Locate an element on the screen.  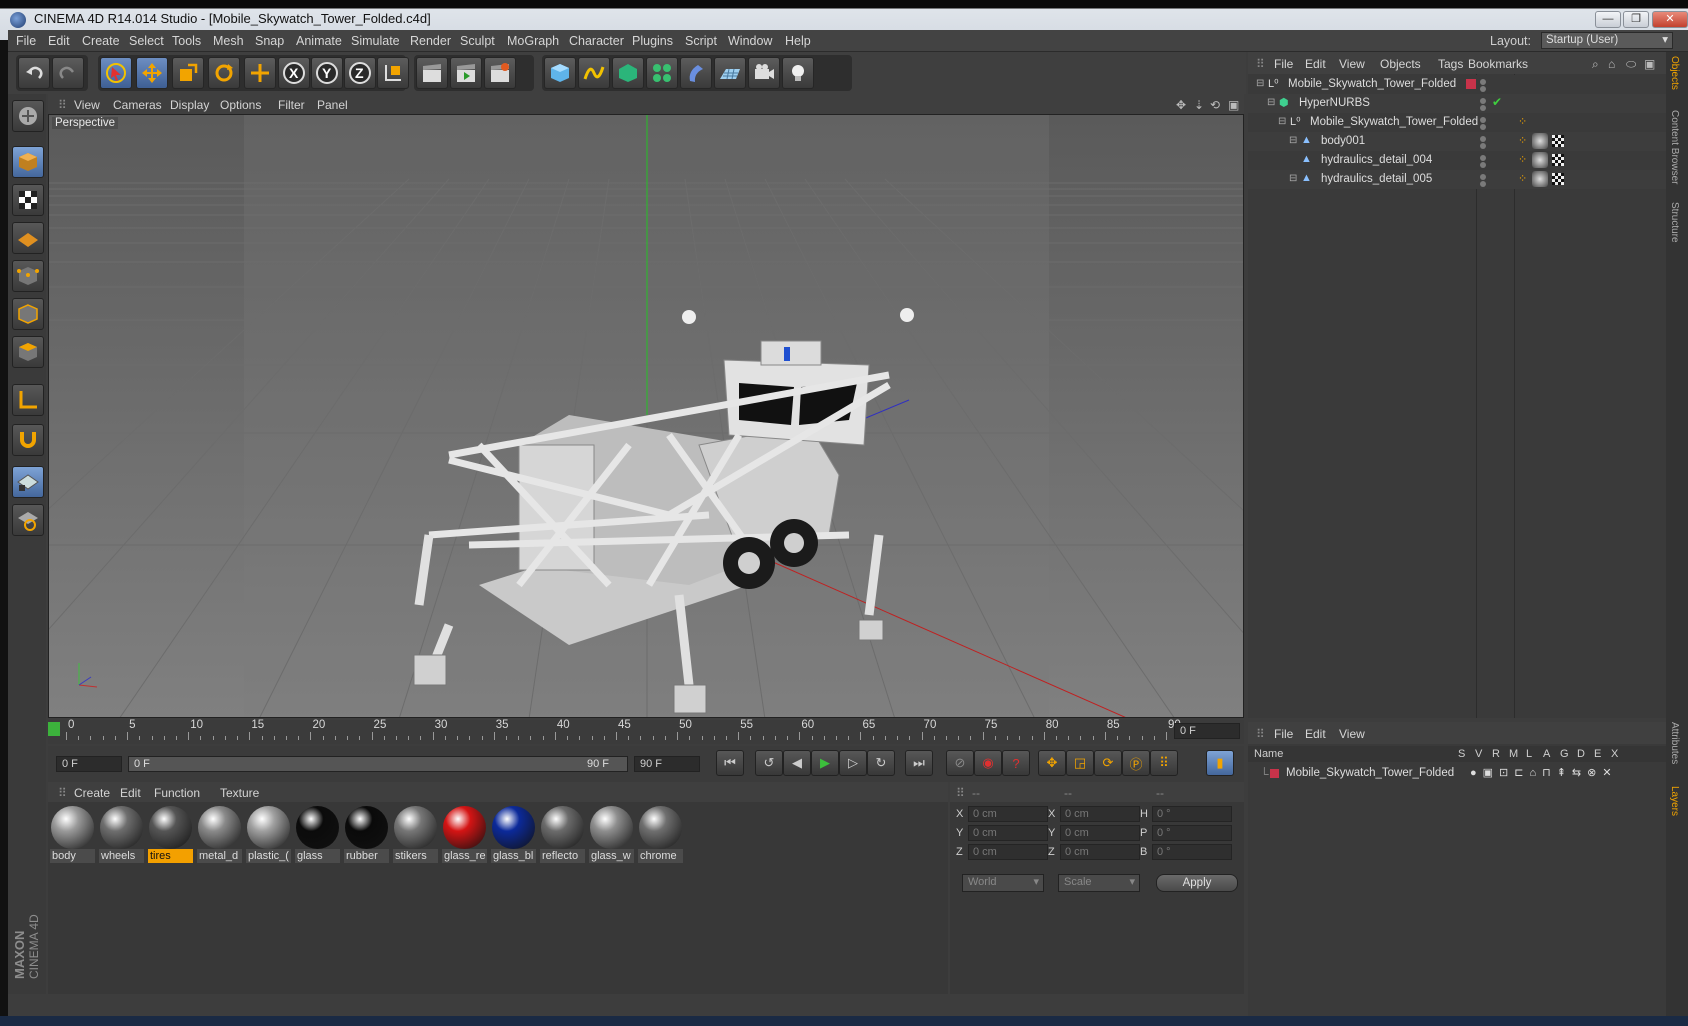
preview-range-slider: 0 F 90 F is located at coordinates (378, 764).